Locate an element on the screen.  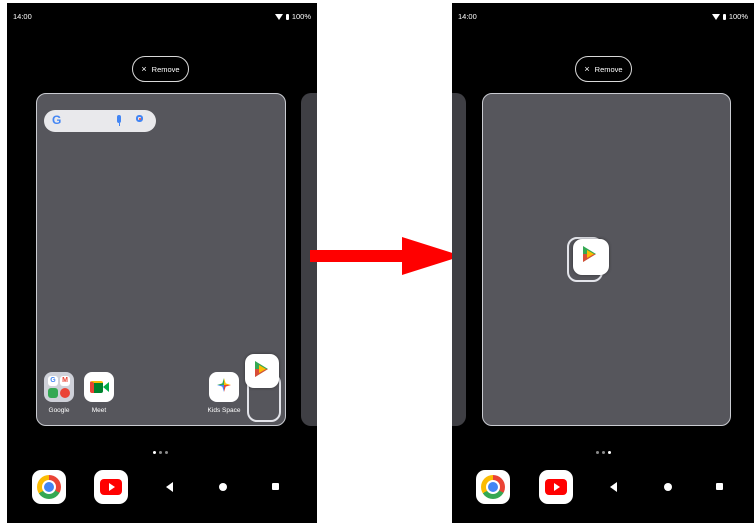
folder-icon: G M is located at coordinates (59, 387).